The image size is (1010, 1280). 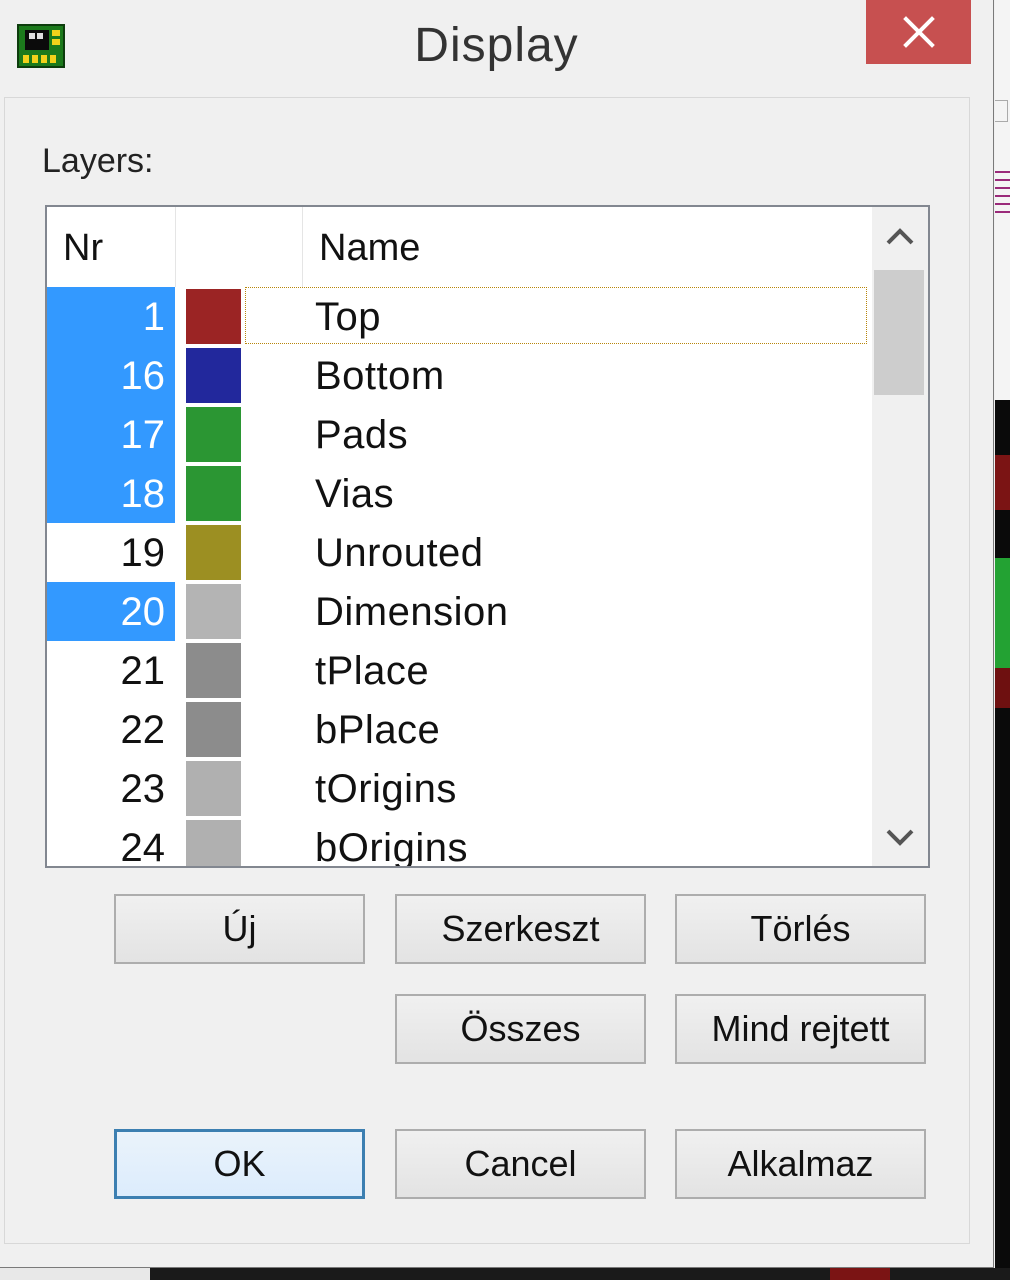 I want to click on layer-number: 1, so click(x=111, y=316).